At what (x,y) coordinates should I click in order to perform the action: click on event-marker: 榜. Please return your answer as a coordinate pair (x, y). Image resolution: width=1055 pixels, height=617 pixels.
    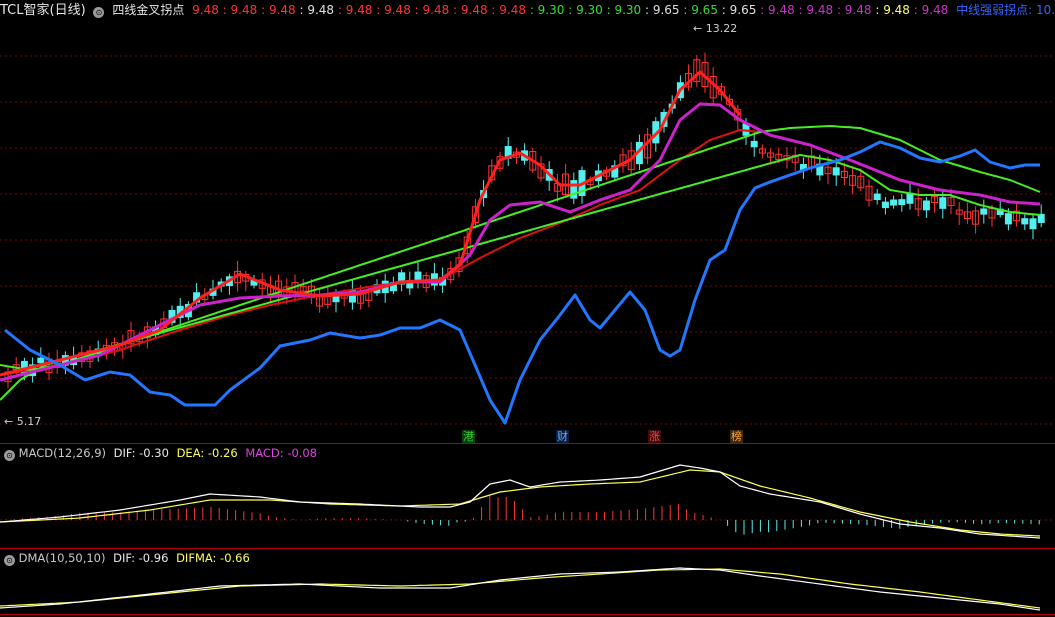
    Looking at the image, I should click on (736, 436).